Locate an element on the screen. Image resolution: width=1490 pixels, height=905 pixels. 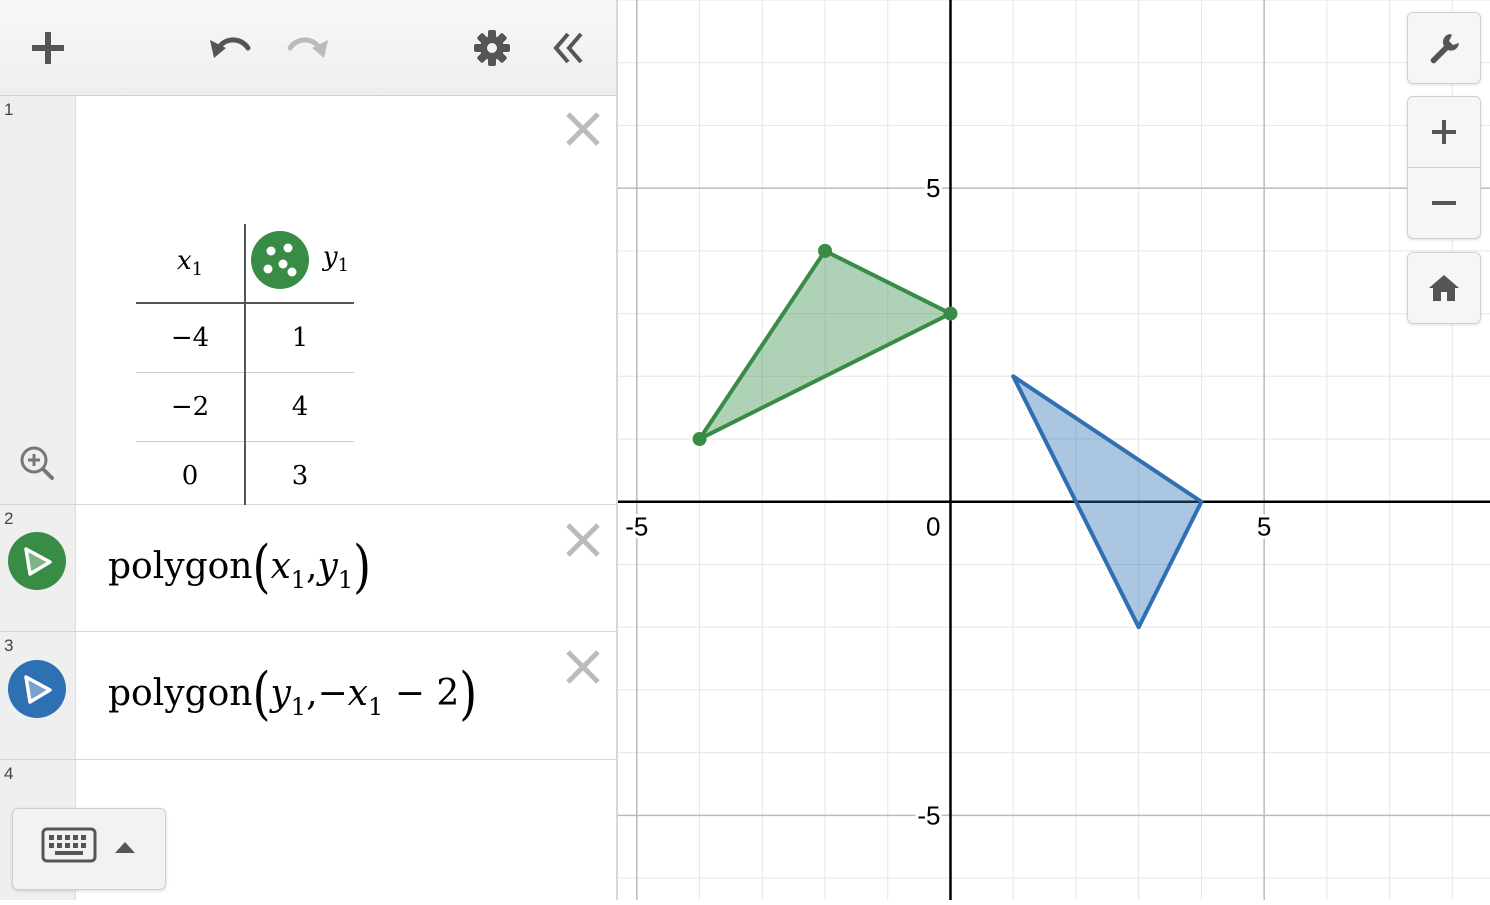
table-cell-y: 3 is located at coordinates (299, 476).